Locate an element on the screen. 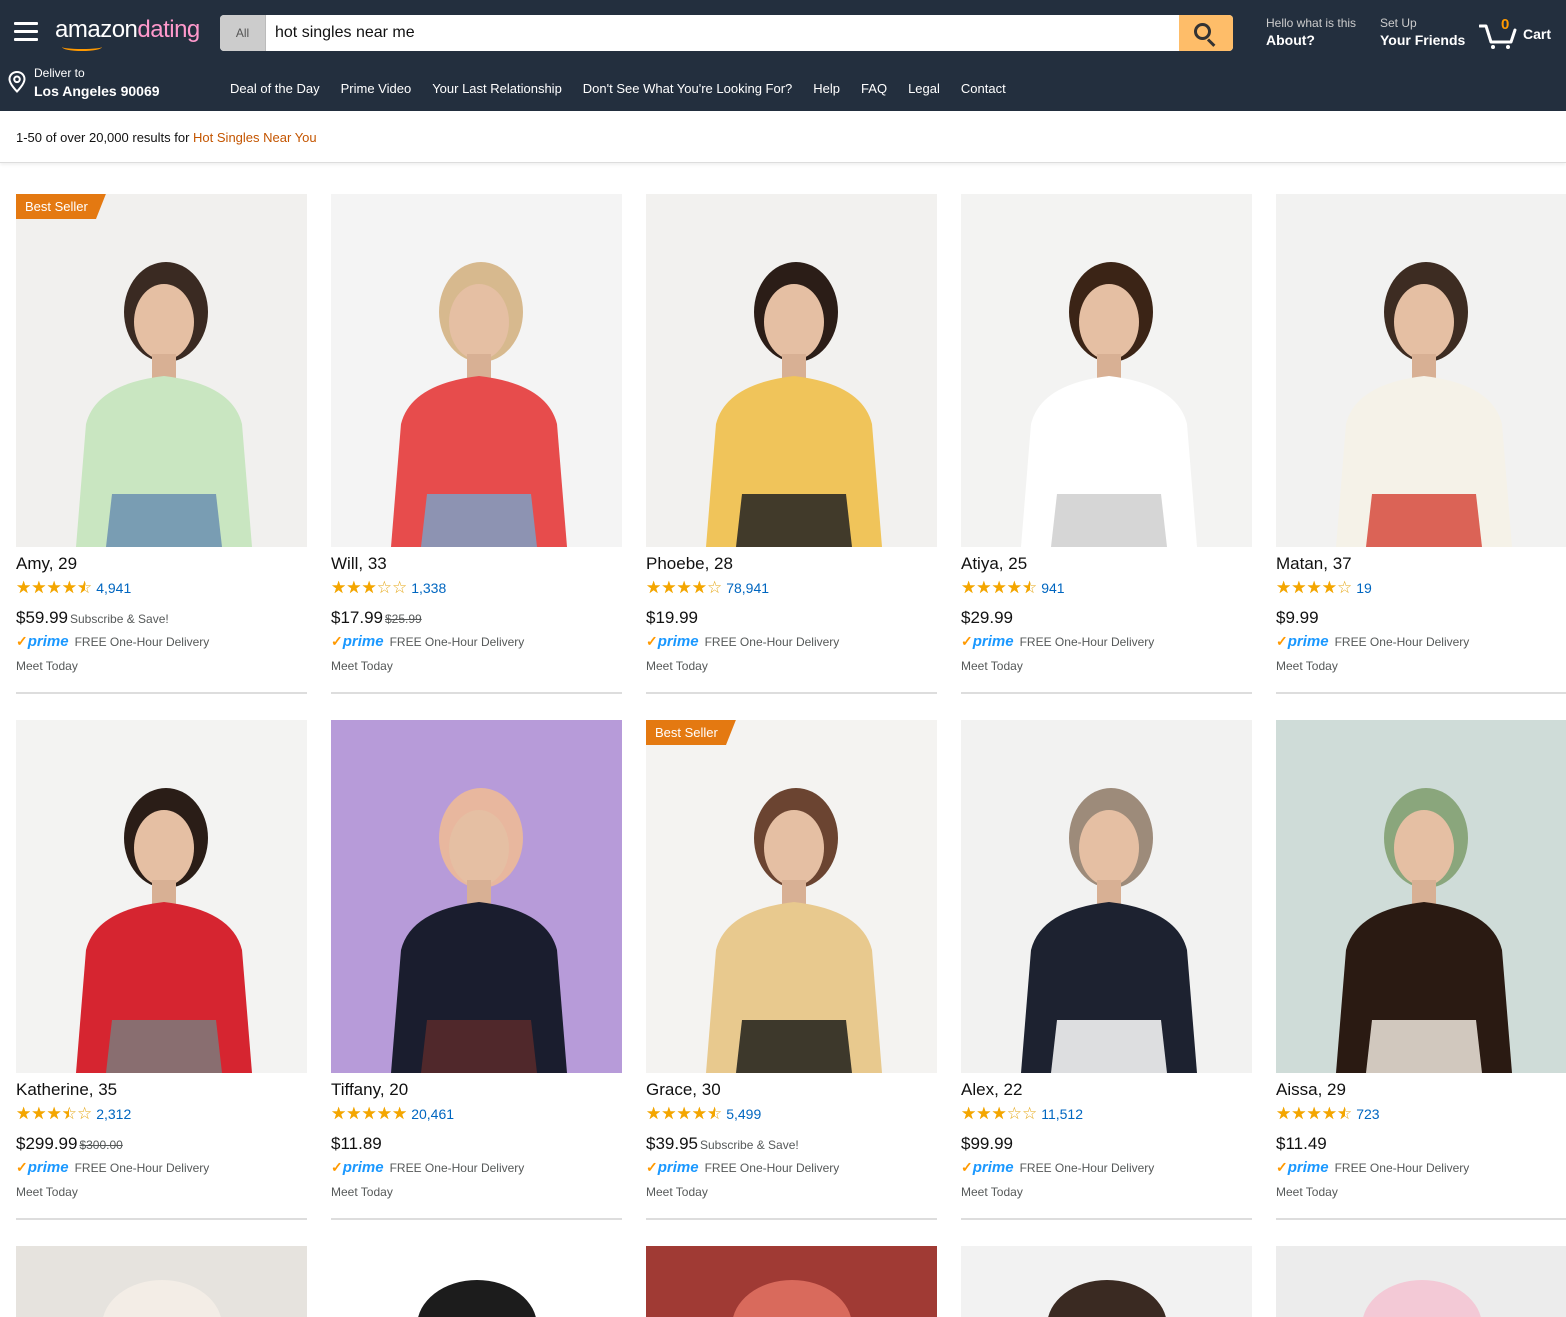  price-row: $11.49 is located at coordinates (1301, 1144).